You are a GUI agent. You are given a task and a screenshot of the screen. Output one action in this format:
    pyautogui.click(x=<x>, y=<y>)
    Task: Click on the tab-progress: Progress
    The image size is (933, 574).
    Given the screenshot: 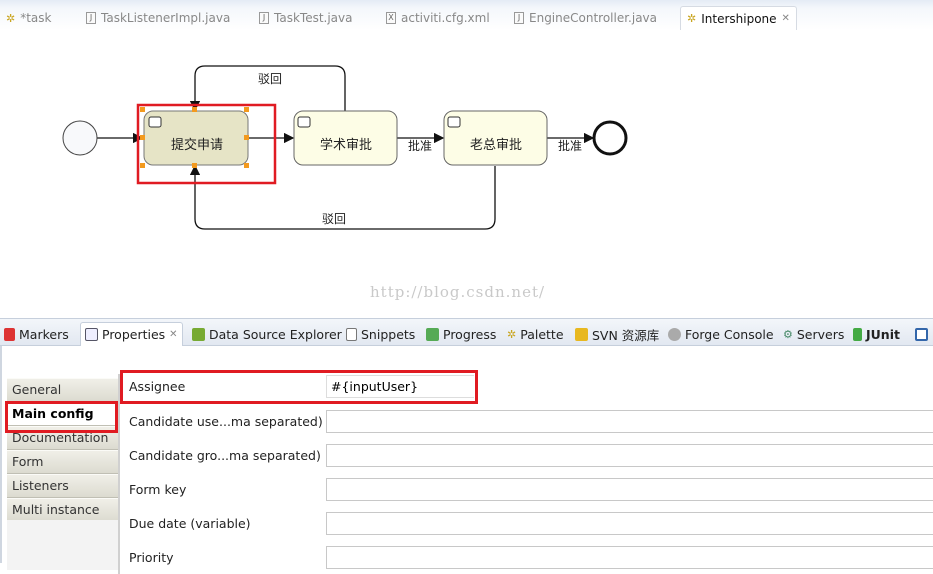 What is the action you would take?
    pyautogui.click(x=461, y=334)
    